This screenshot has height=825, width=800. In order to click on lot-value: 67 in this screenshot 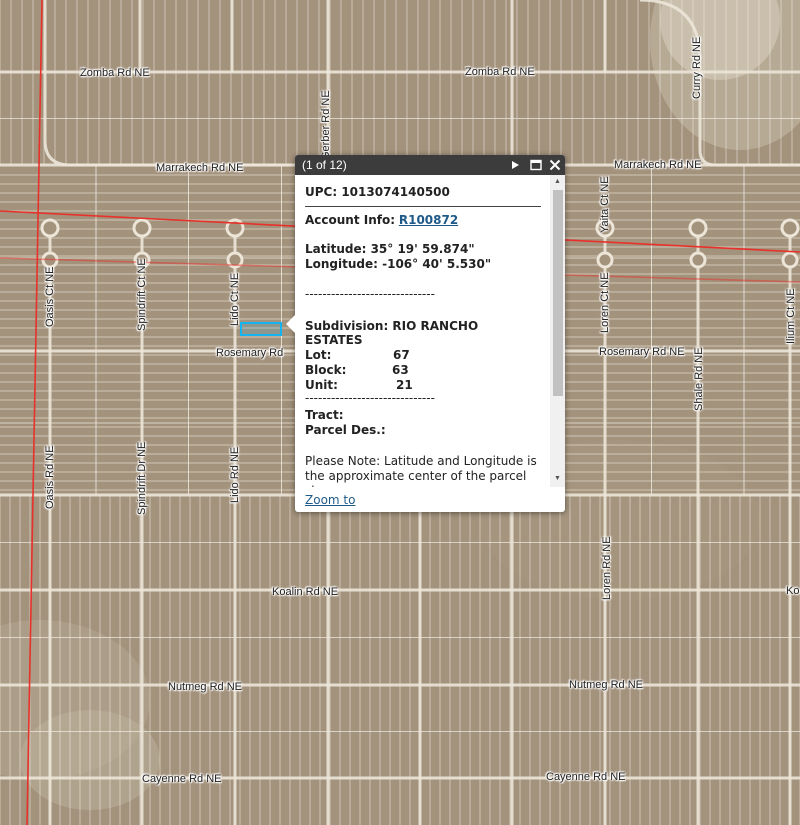, I will do `click(401, 355)`.